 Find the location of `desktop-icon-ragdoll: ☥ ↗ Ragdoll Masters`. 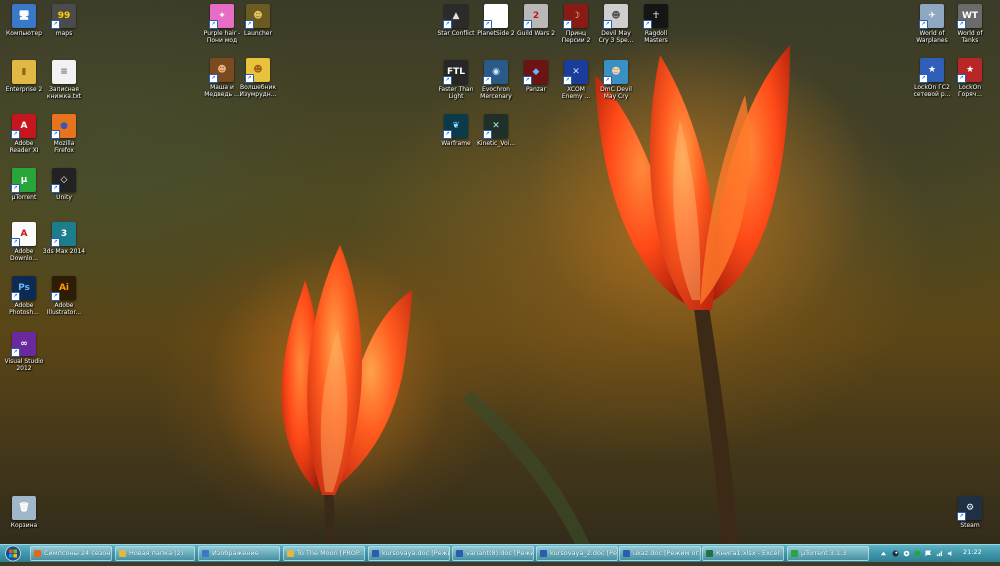

desktop-icon-ragdoll: ☥ ↗ Ragdoll Masters is located at coordinates (656, 24).